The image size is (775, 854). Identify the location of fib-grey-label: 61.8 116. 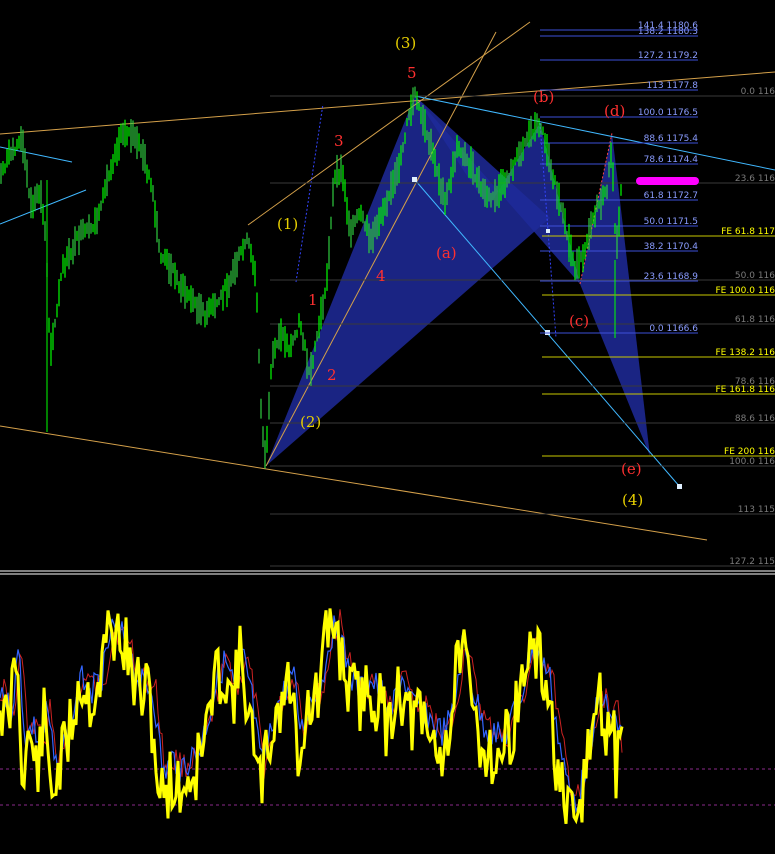
(755, 320).